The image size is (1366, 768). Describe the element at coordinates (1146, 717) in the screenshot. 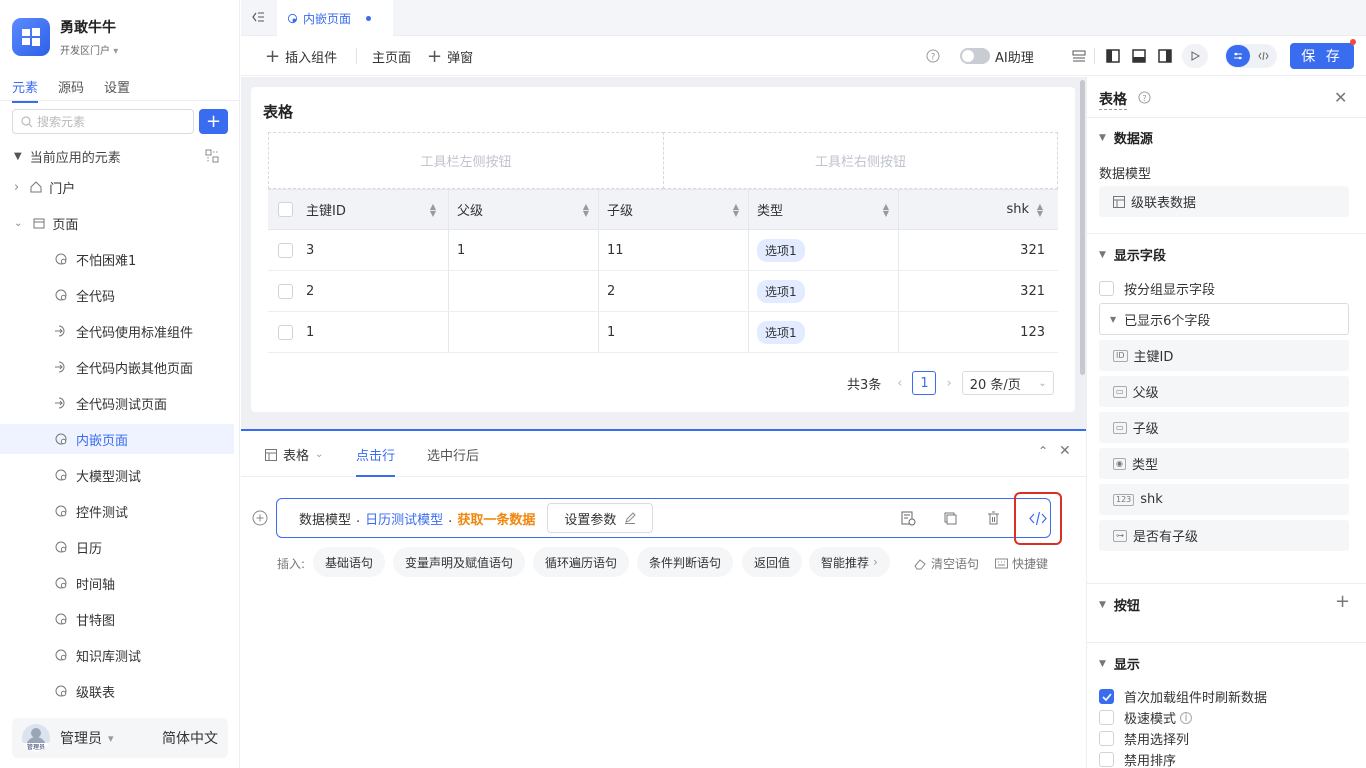

I see `display-option: 极速模式 i` at that location.